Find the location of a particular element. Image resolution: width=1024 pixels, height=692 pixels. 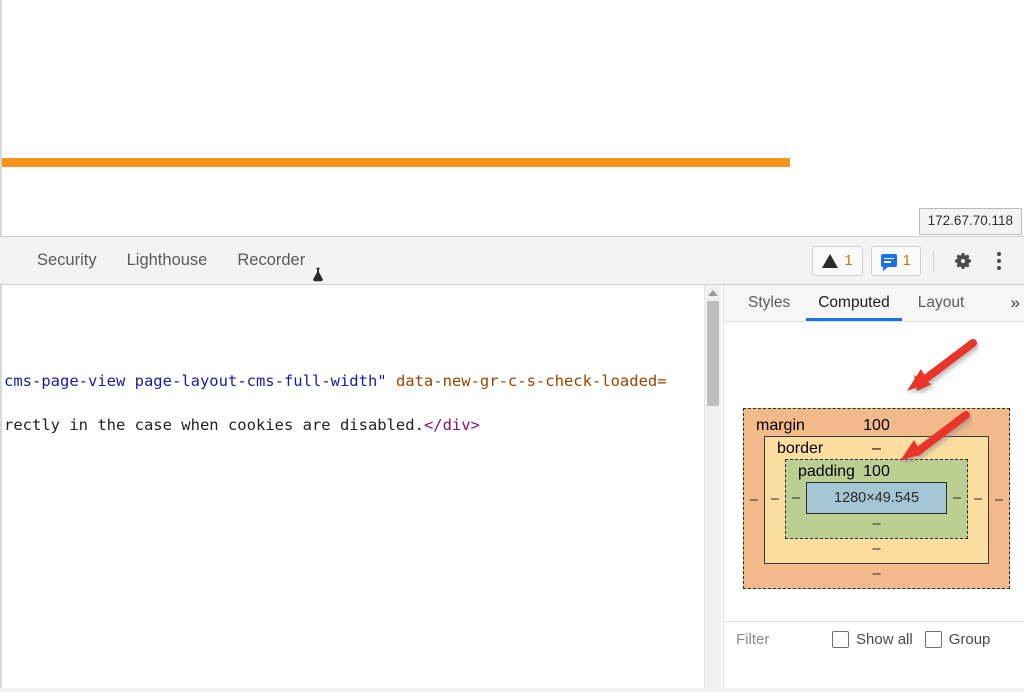

show-all-checkbox-group: Show all is located at coordinates (872, 639).